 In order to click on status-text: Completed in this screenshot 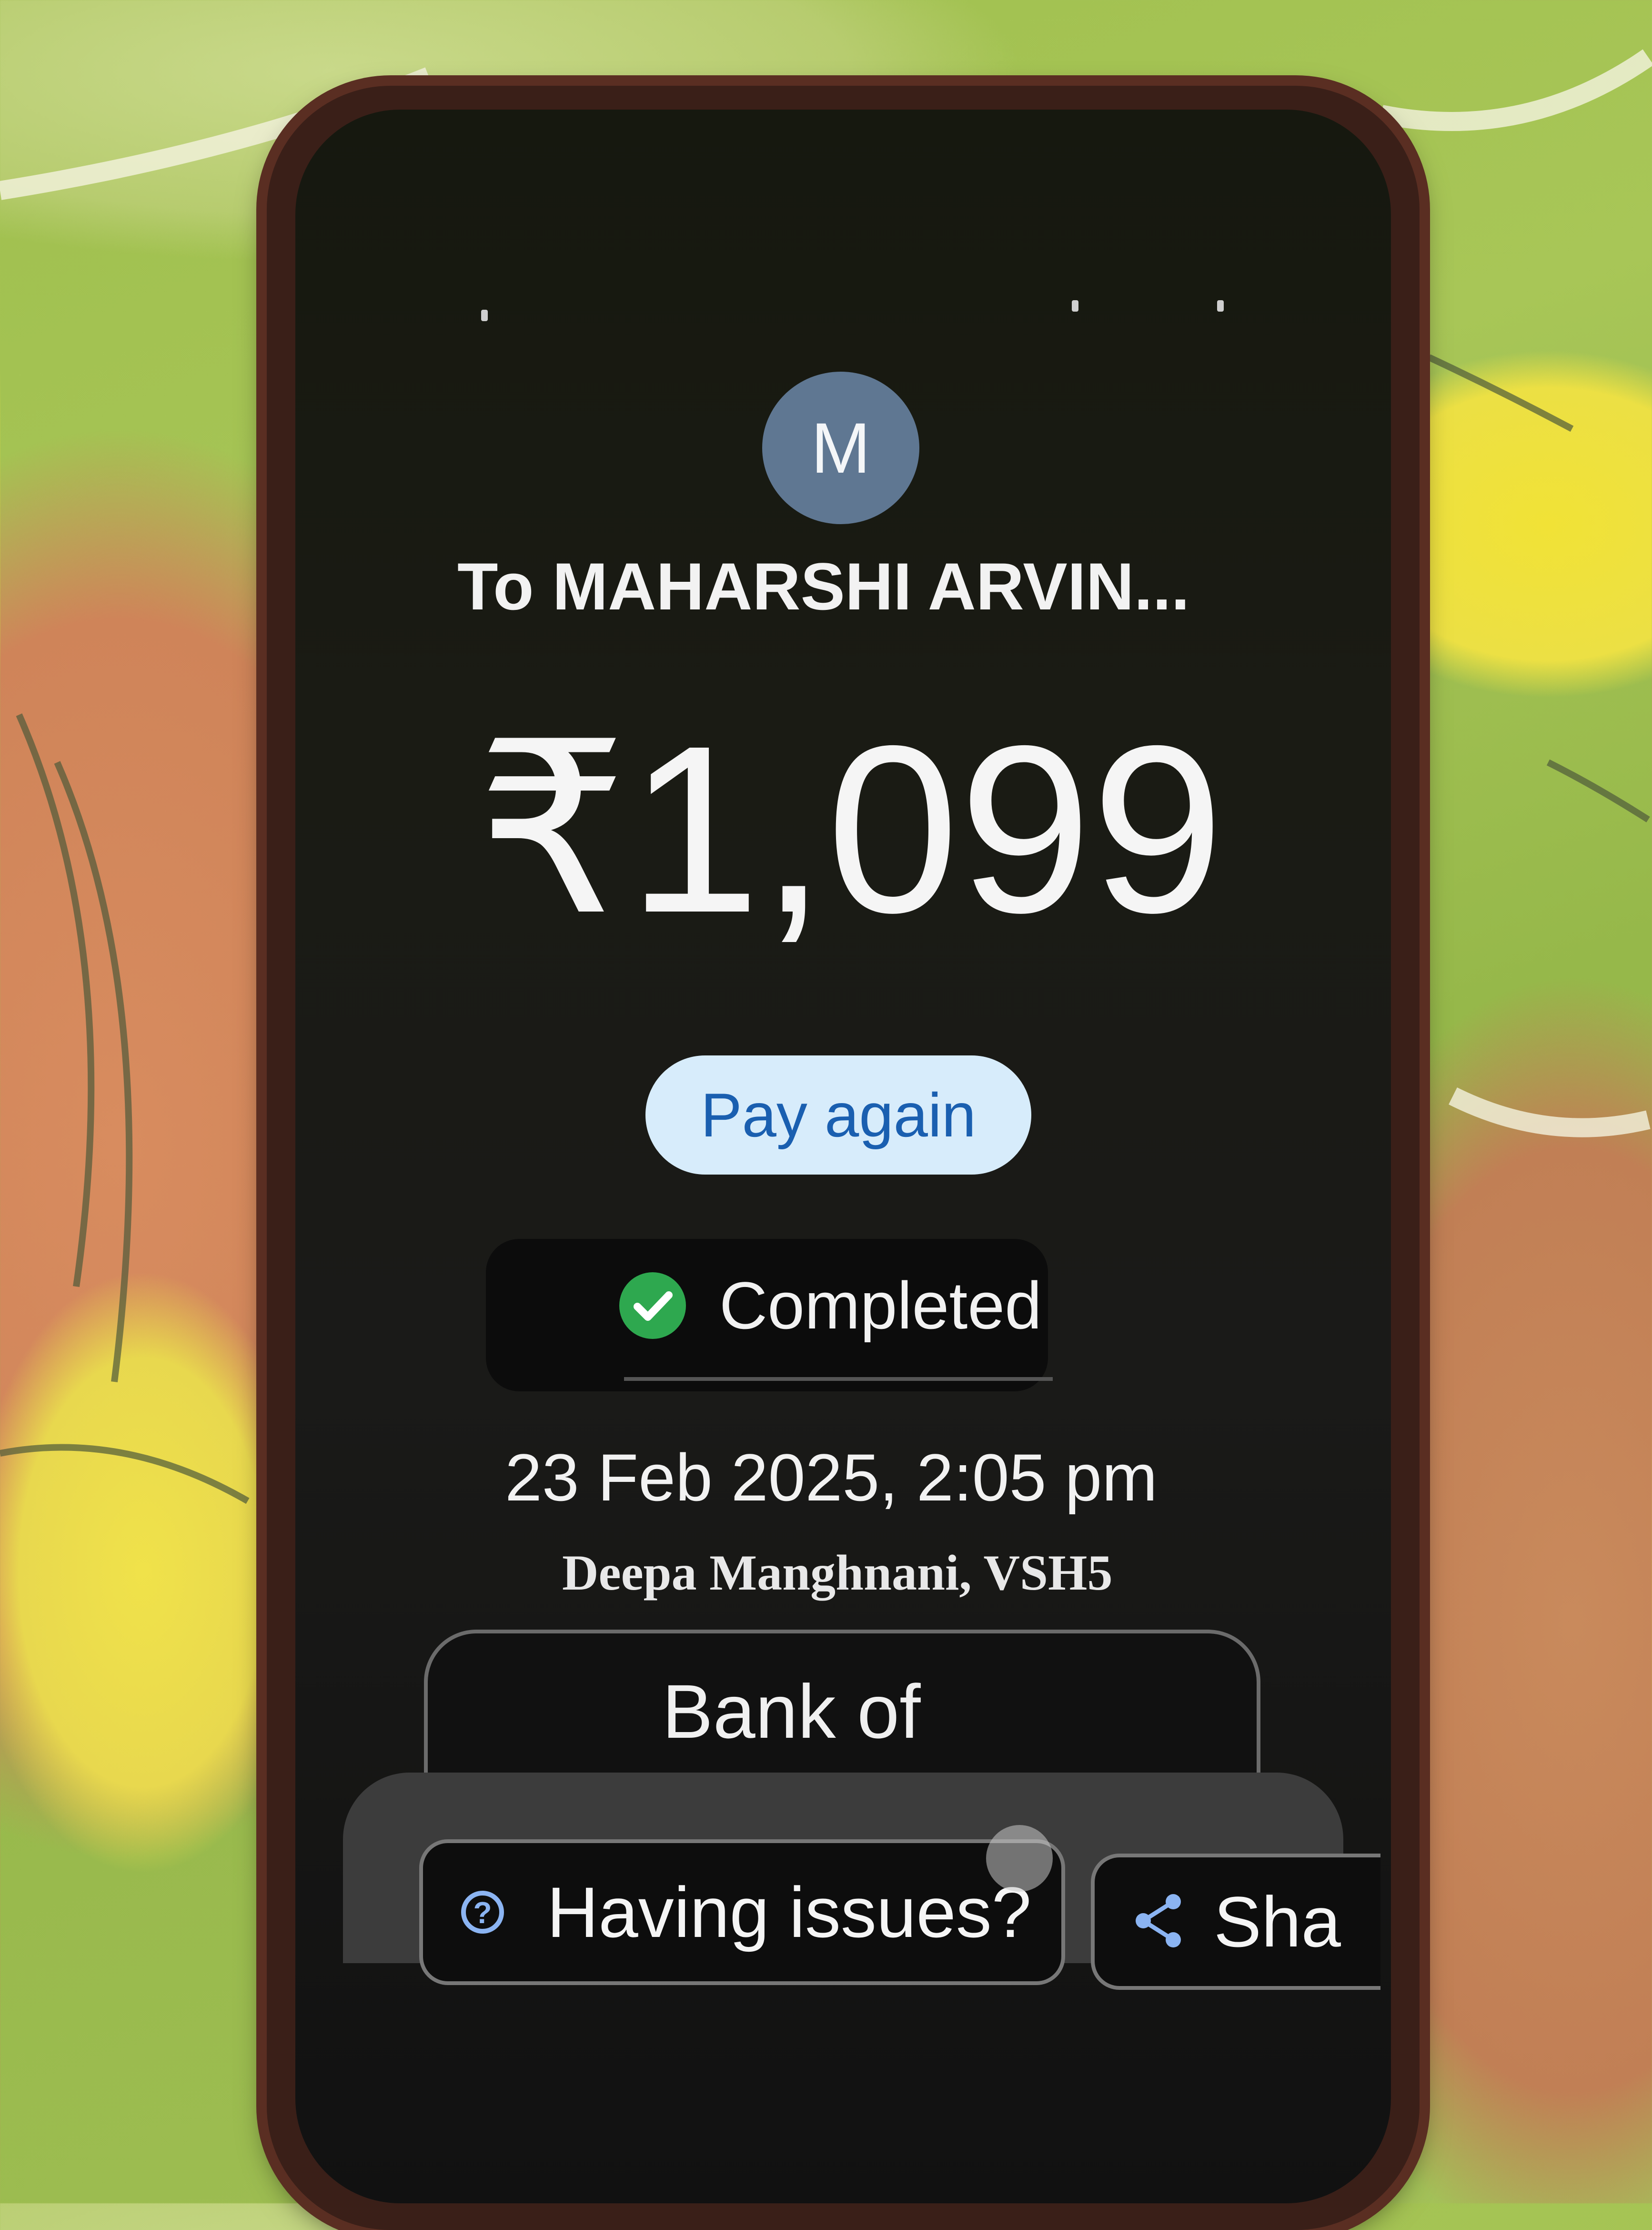, I will do `click(880, 1305)`.